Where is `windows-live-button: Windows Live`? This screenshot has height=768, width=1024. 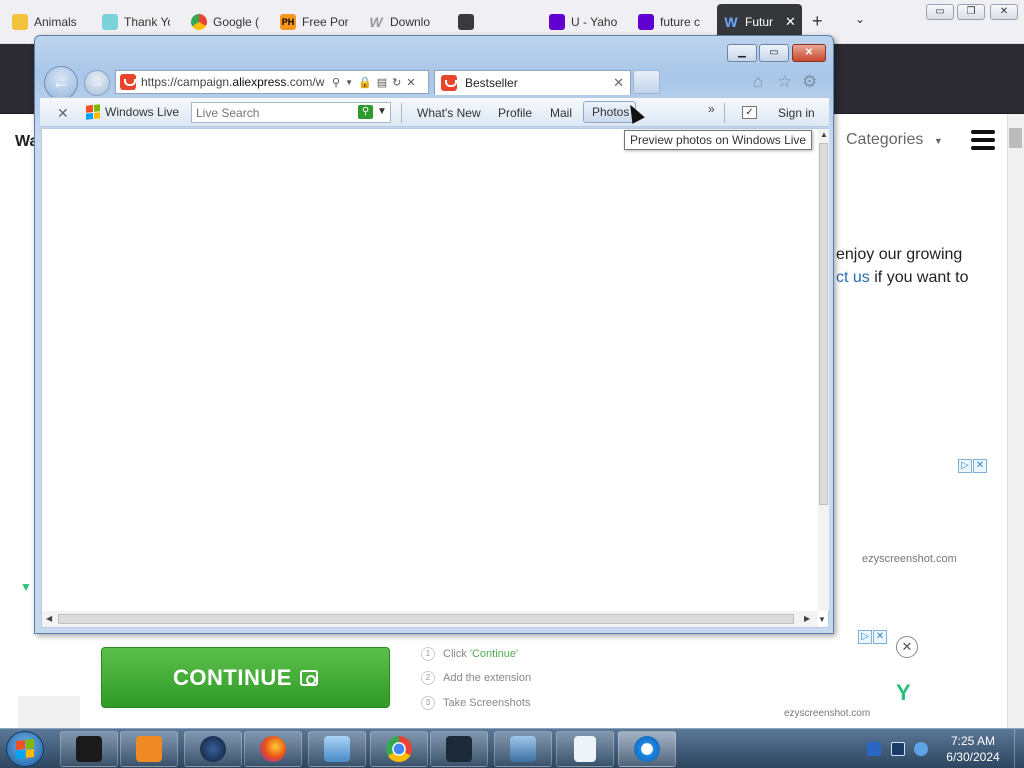 windows-live-button: Windows Live is located at coordinates (132, 112).